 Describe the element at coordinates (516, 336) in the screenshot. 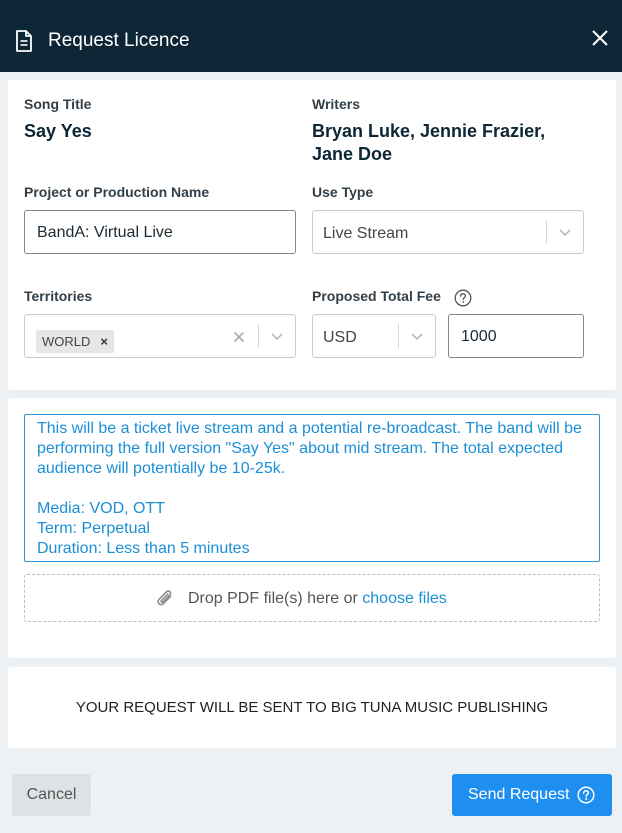

I see `fee-amount-input: 1000` at that location.